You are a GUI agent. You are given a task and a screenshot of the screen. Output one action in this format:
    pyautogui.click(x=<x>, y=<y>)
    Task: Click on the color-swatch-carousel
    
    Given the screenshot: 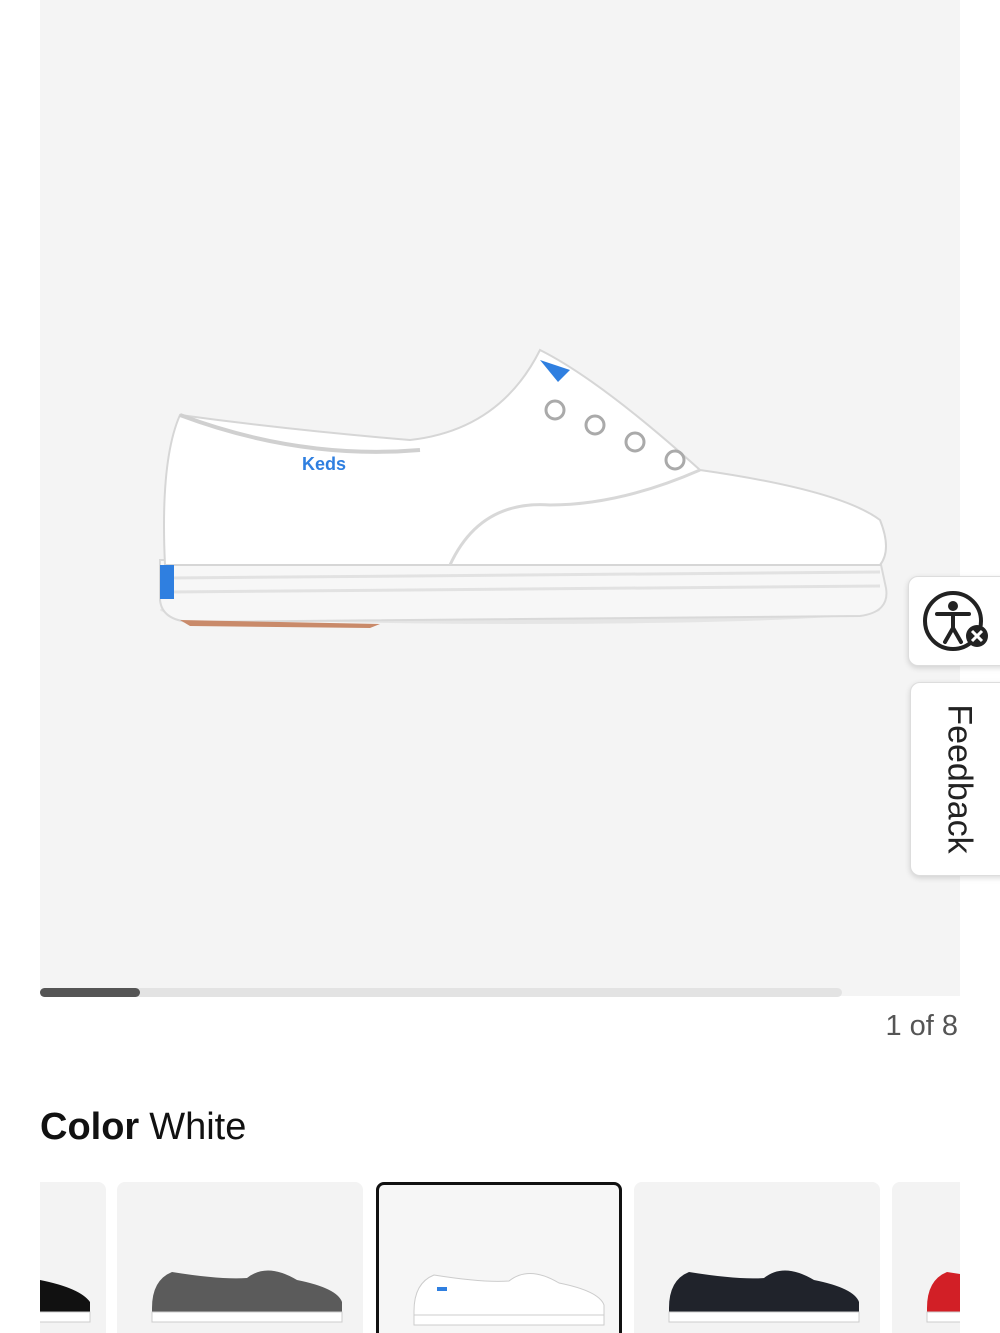 What is the action you would take?
    pyautogui.click(x=500, y=1257)
    